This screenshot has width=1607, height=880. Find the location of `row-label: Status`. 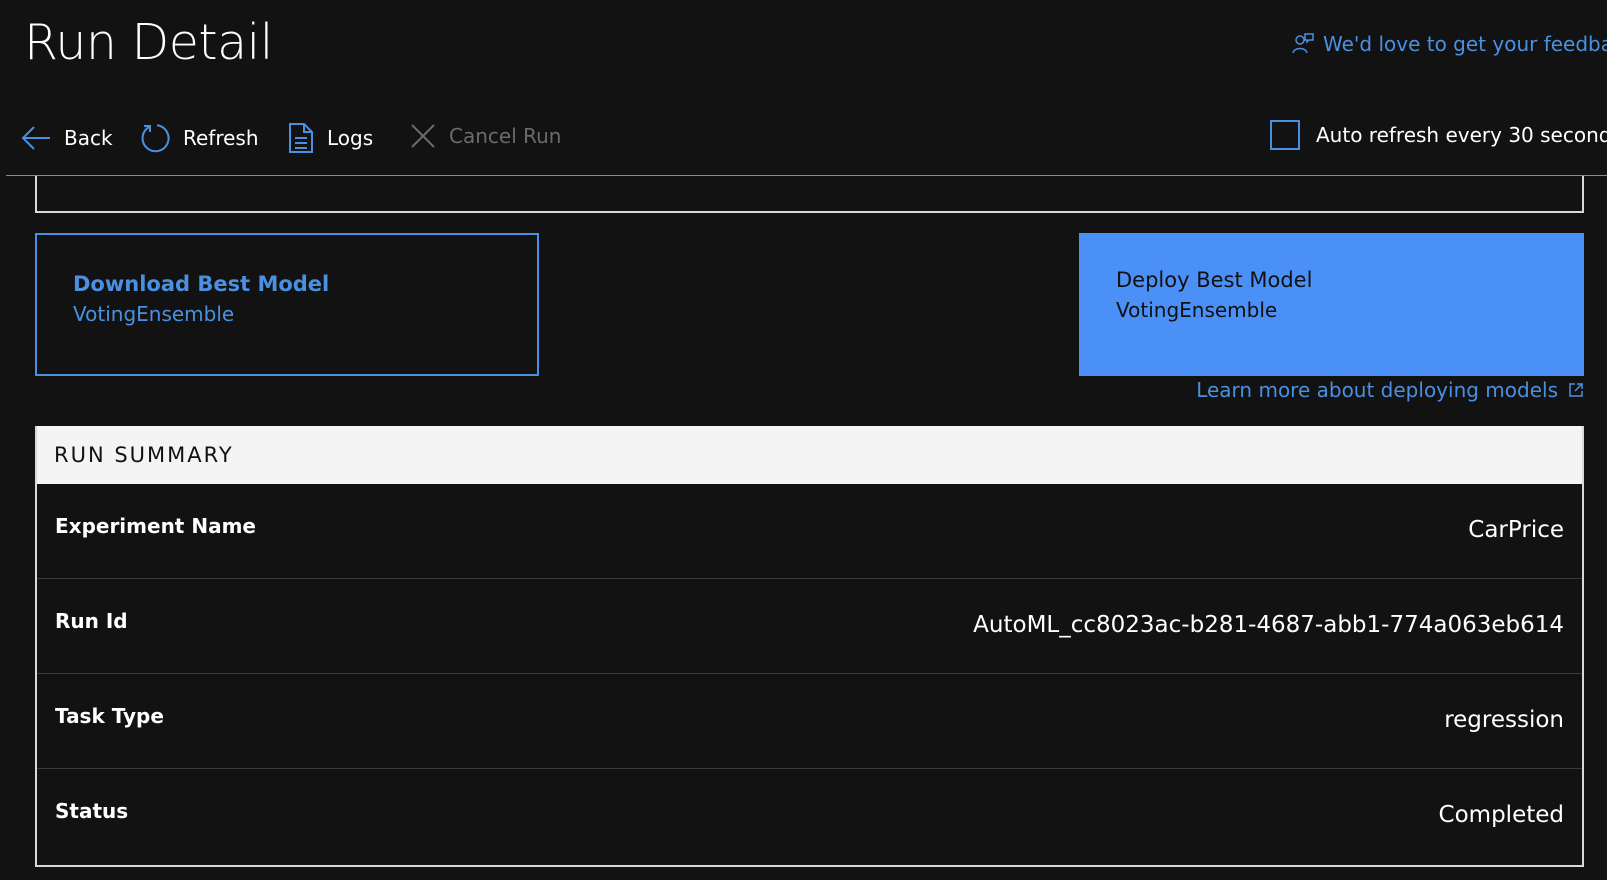

row-label: Status is located at coordinates (92, 811).